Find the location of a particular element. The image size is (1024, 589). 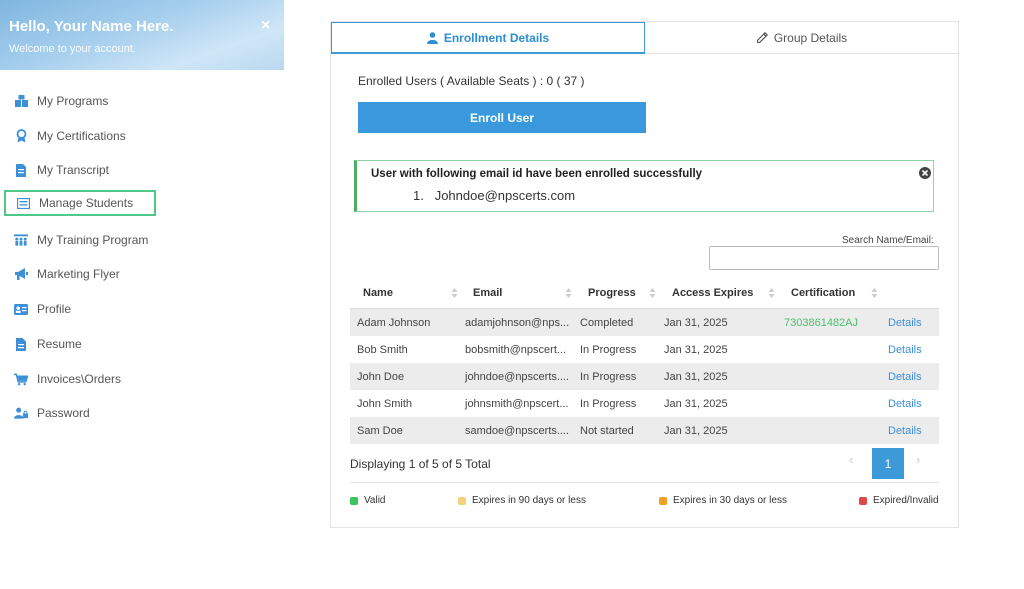

sidebar-item-label: Resume is located at coordinates (59, 344).